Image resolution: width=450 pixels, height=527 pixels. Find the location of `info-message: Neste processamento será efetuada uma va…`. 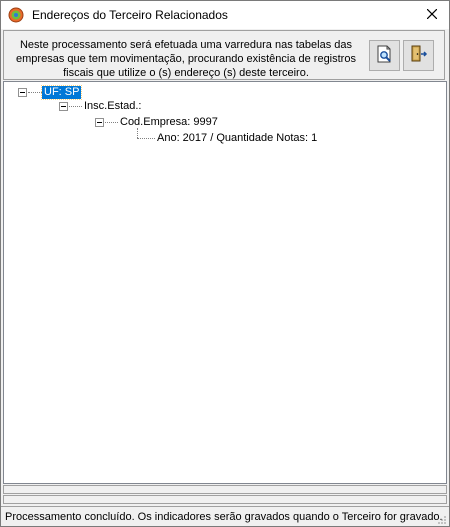

info-message: Neste processamento será efetuada uma va… is located at coordinates (186, 59).